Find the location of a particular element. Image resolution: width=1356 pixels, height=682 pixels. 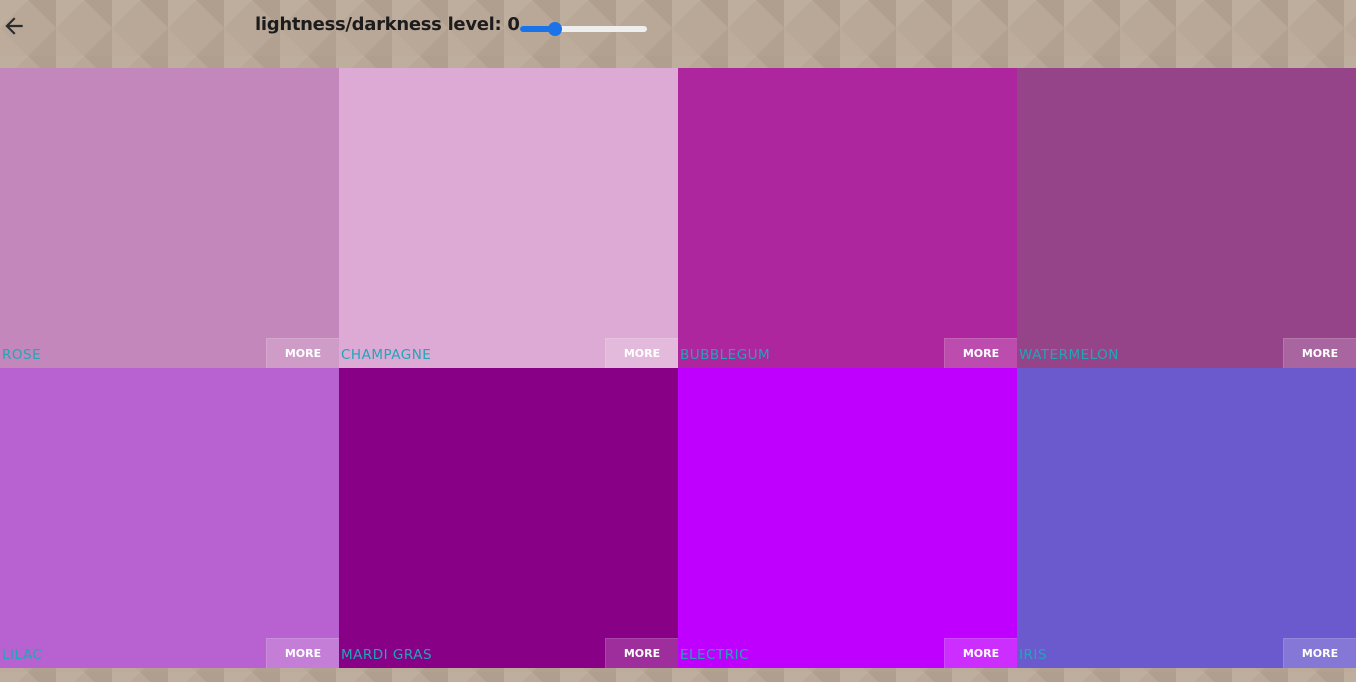

level-slider is located at coordinates (583, 29).